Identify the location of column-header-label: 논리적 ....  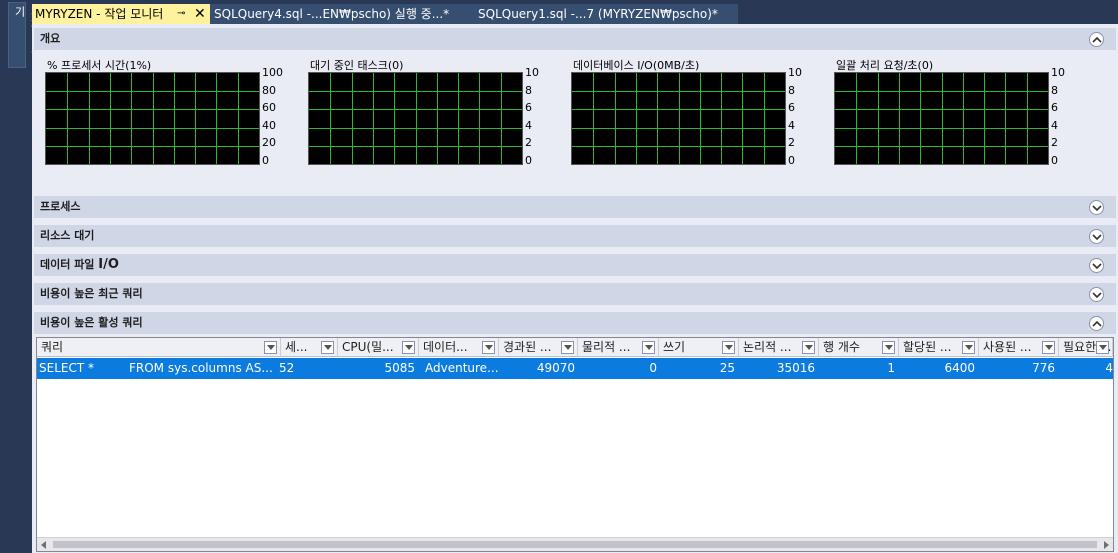
(767, 347).